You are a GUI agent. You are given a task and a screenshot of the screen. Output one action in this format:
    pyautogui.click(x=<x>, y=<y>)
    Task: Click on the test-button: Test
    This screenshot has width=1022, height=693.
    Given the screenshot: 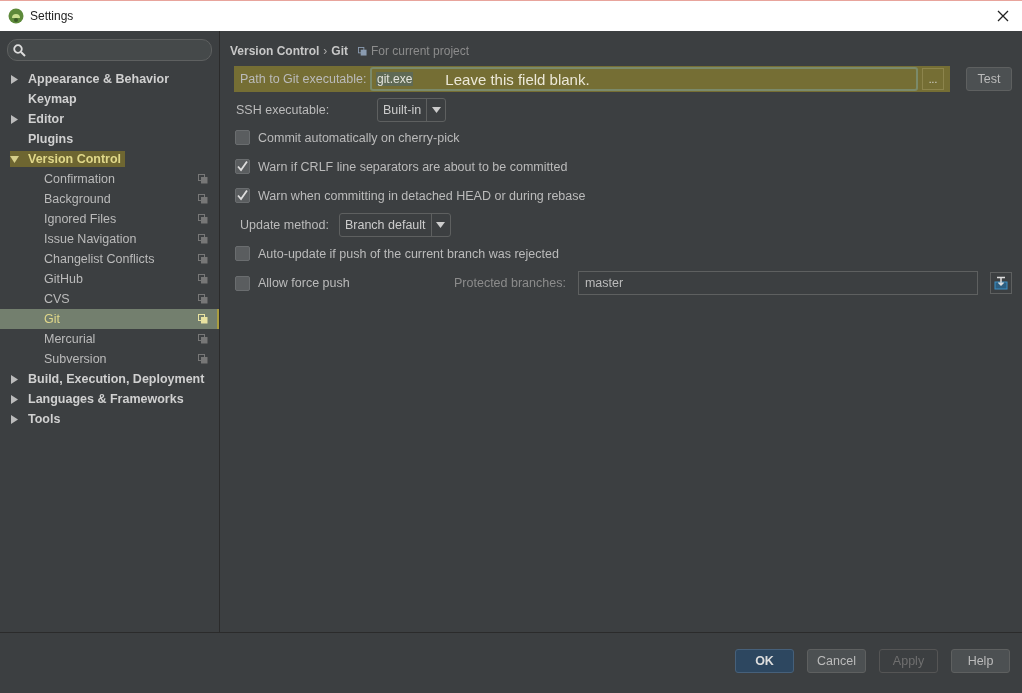 What is the action you would take?
    pyautogui.click(x=989, y=79)
    